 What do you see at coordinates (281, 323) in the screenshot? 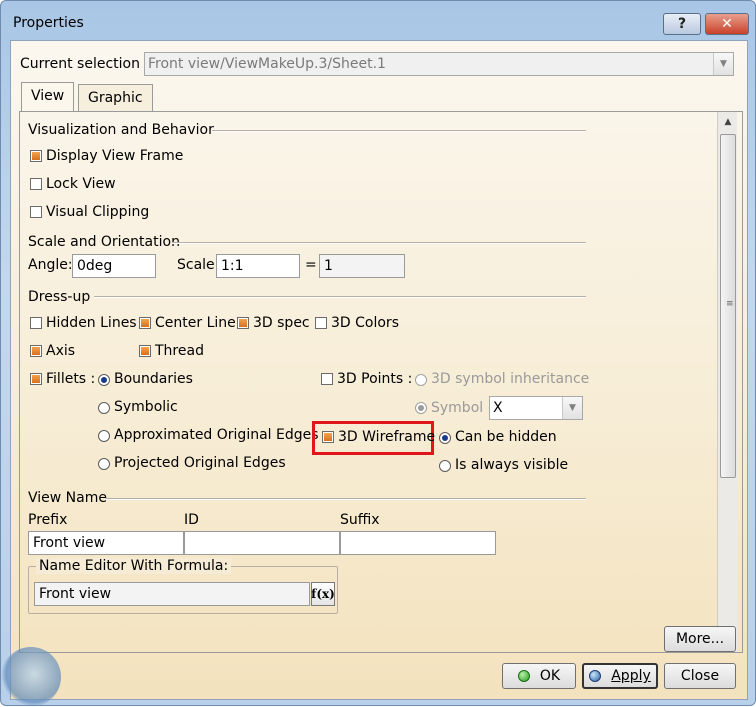
I see `3d-spec-label: 3D spec` at bounding box center [281, 323].